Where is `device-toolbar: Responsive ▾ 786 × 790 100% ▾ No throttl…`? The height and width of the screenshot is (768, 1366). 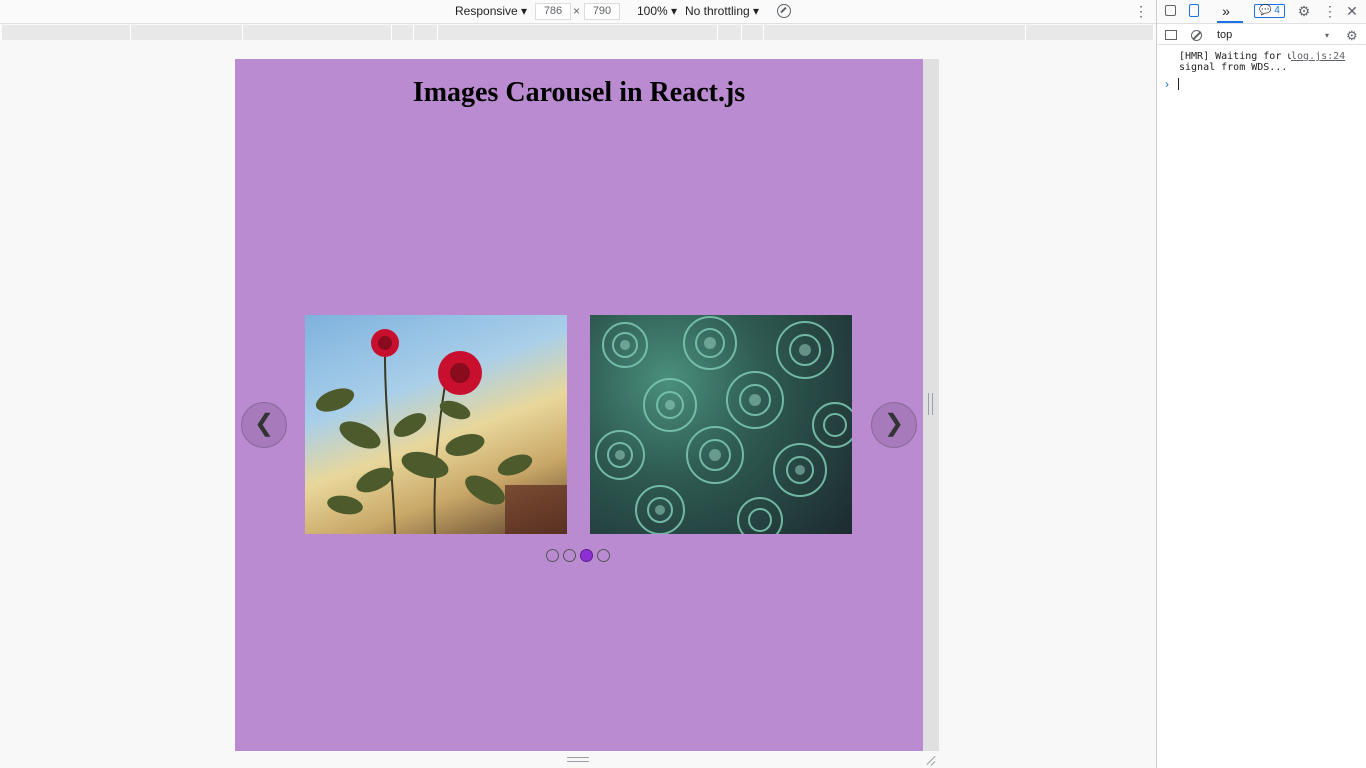 device-toolbar: Responsive ▾ 786 × 790 100% ▾ No throttl… is located at coordinates (578, 12).